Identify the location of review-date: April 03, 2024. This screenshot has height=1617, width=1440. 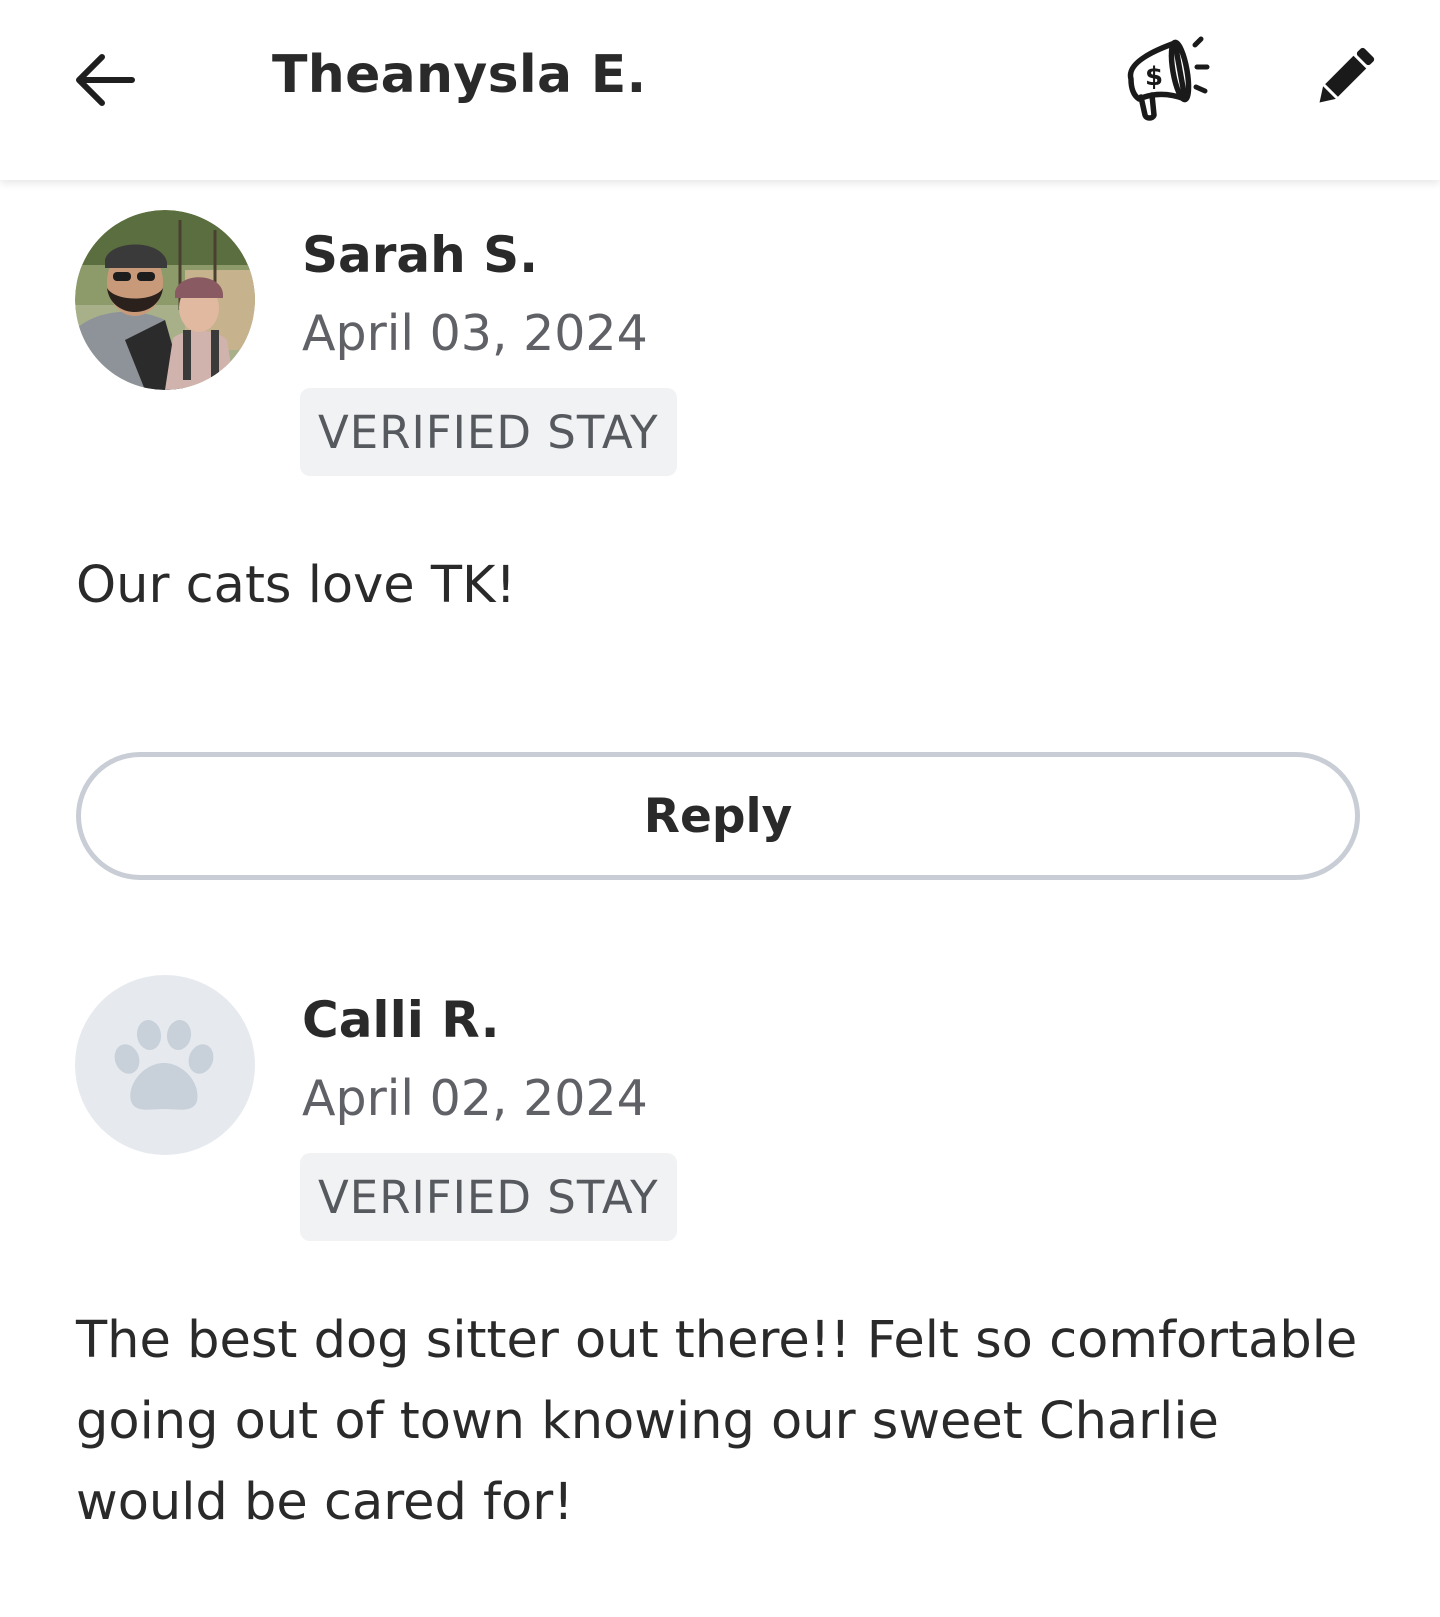
(475, 333).